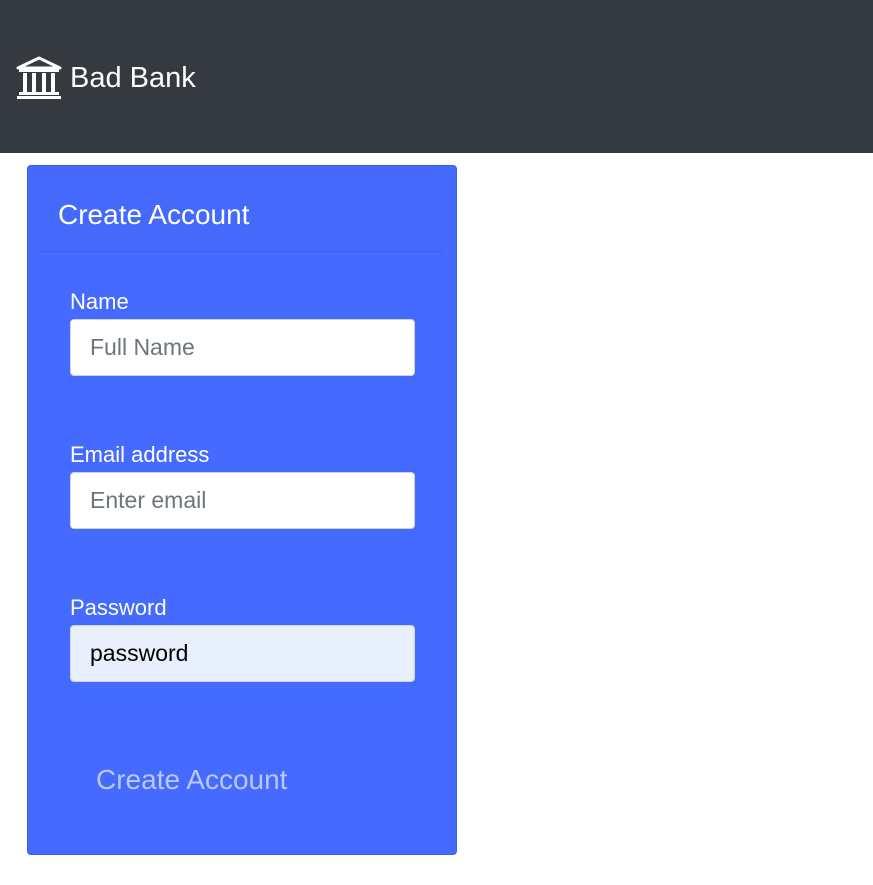  What do you see at coordinates (242, 653) in the screenshot?
I see `password-input` at bounding box center [242, 653].